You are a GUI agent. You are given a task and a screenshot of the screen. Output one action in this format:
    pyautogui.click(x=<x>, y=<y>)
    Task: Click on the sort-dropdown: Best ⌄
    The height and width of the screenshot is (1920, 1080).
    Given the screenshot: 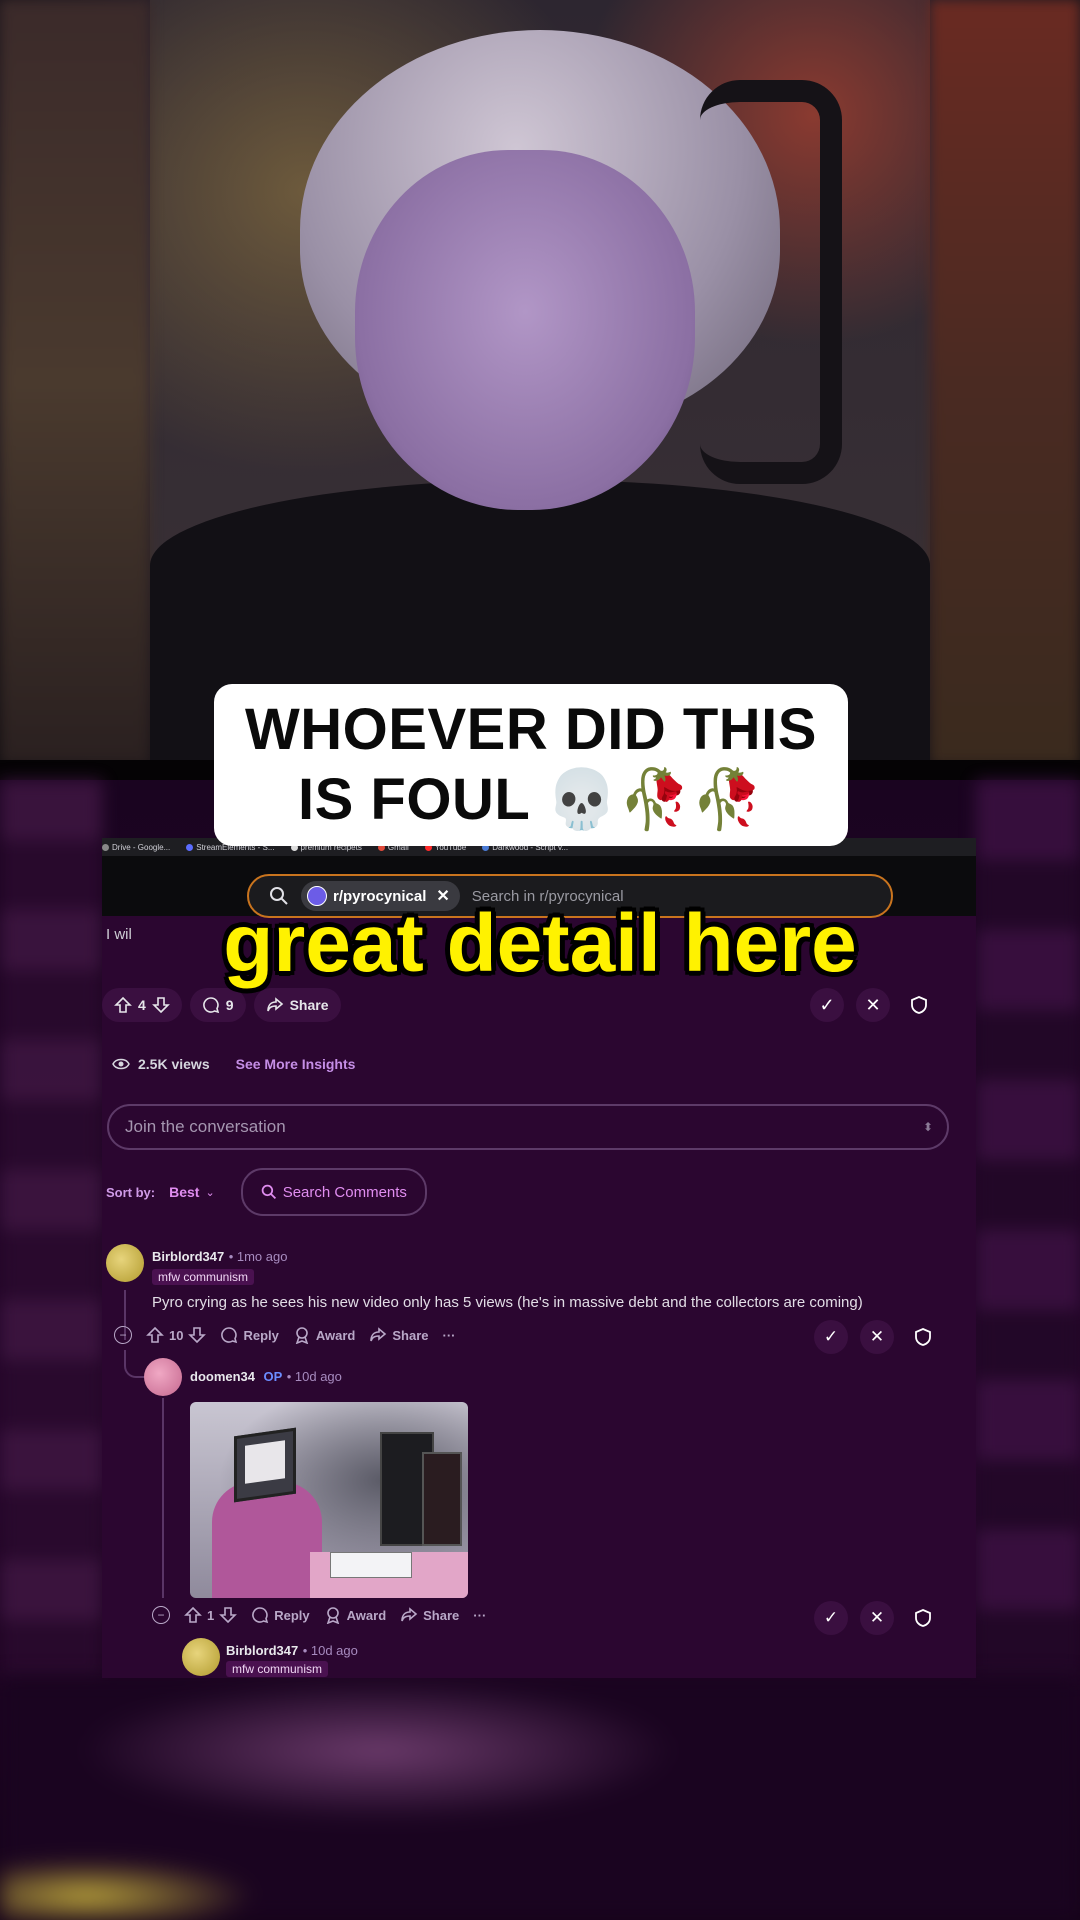 What is the action you would take?
    pyautogui.click(x=192, y=1192)
    